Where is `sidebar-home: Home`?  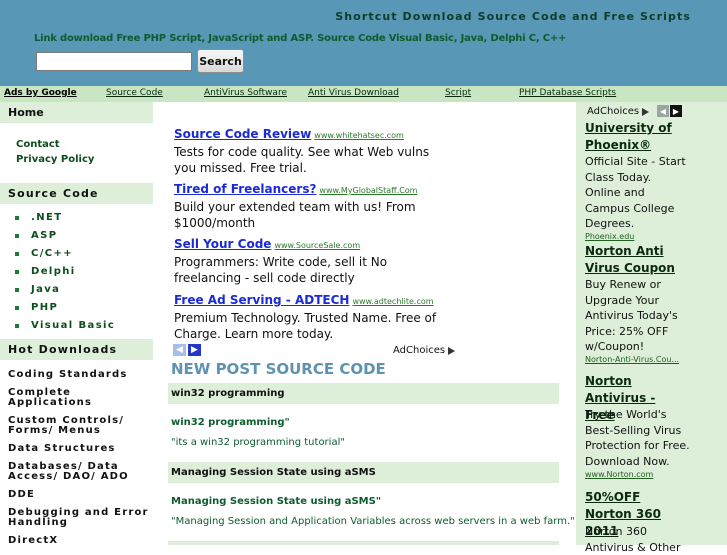 sidebar-home: Home is located at coordinates (76, 112).